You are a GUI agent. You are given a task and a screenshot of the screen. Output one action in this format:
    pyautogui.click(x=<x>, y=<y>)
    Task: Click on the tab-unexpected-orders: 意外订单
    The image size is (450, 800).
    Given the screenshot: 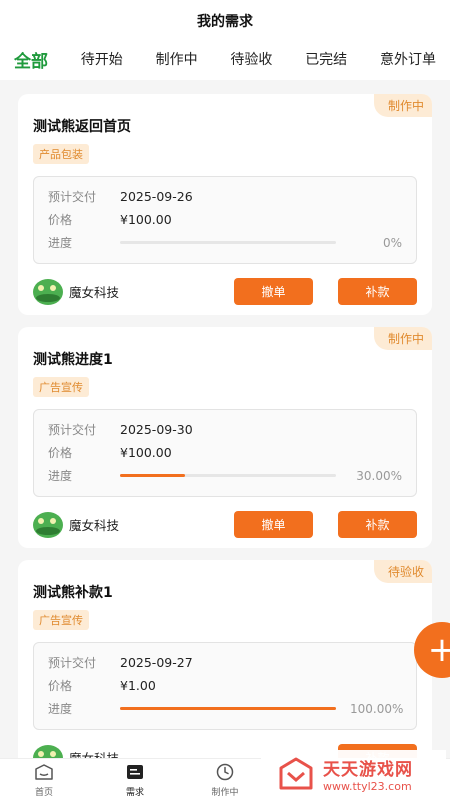 What is the action you would take?
    pyautogui.click(x=408, y=59)
    